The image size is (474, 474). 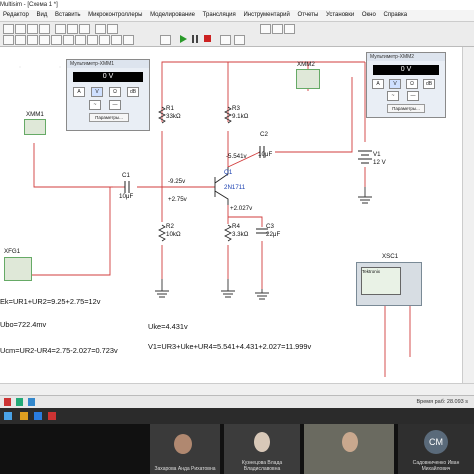 I want to click on copy-icon, so click(x=72, y=29).